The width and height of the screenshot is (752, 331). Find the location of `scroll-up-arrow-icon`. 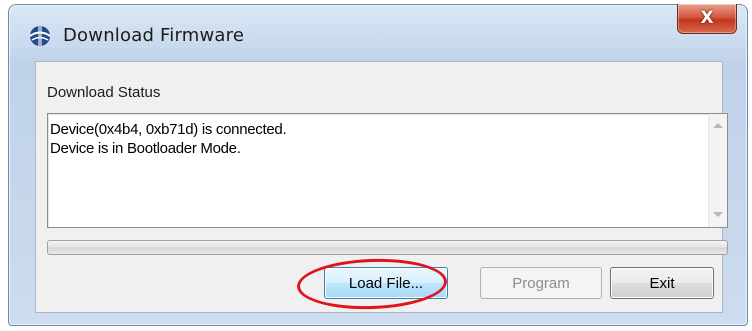

scroll-up-arrow-icon is located at coordinates (718, 125).